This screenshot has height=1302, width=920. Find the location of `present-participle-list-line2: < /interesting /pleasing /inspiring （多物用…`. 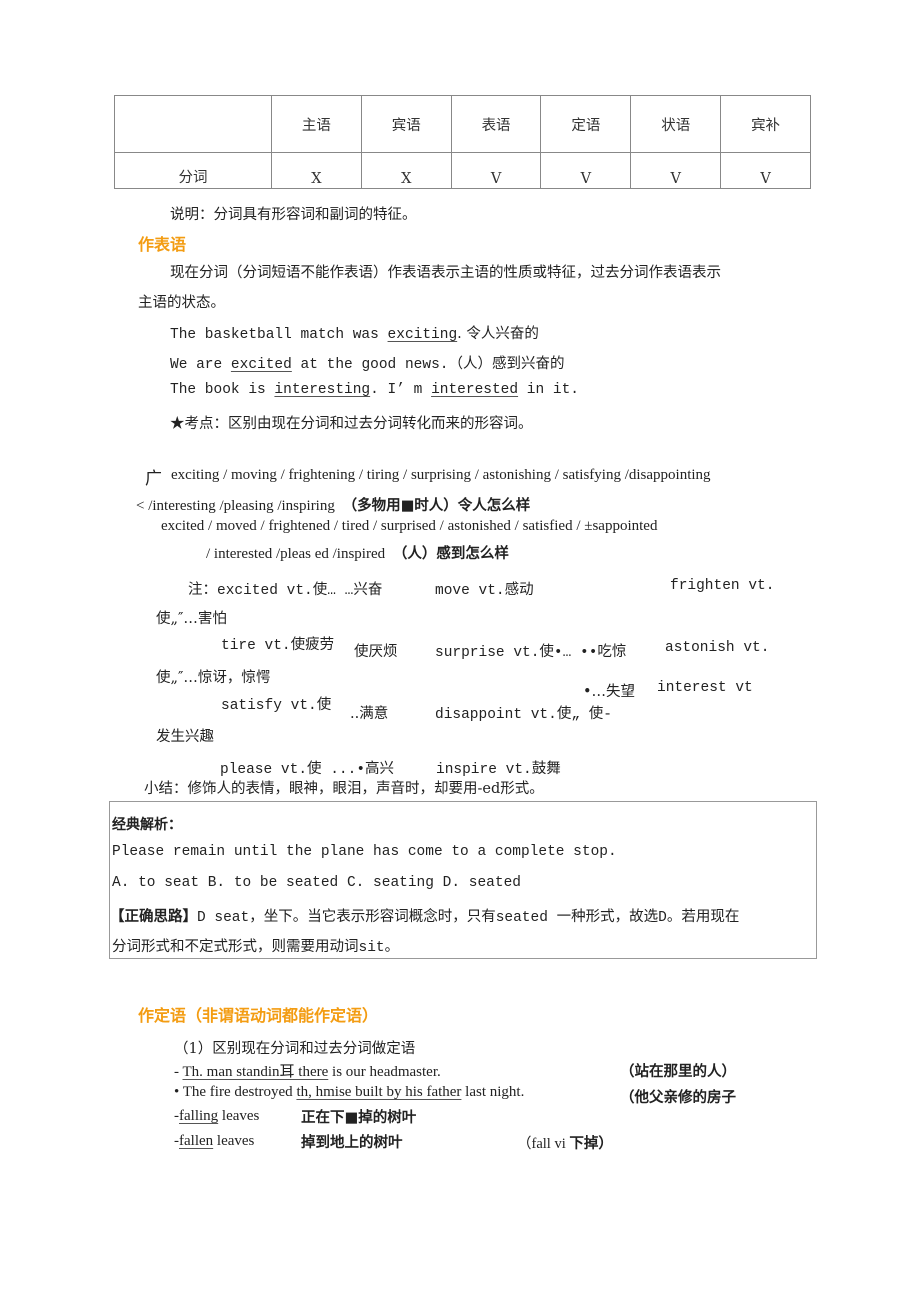

present-participle-list-line2: < /interesting /pleasing /inspiring （多物用… is located at coordinates (333, 504).